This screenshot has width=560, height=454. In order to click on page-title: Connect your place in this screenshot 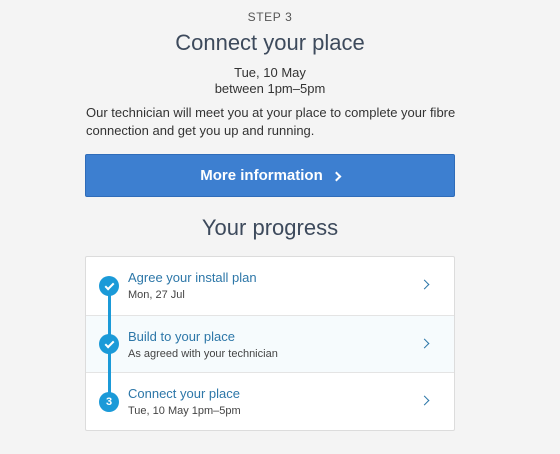, I will do `click(270, 42)`.